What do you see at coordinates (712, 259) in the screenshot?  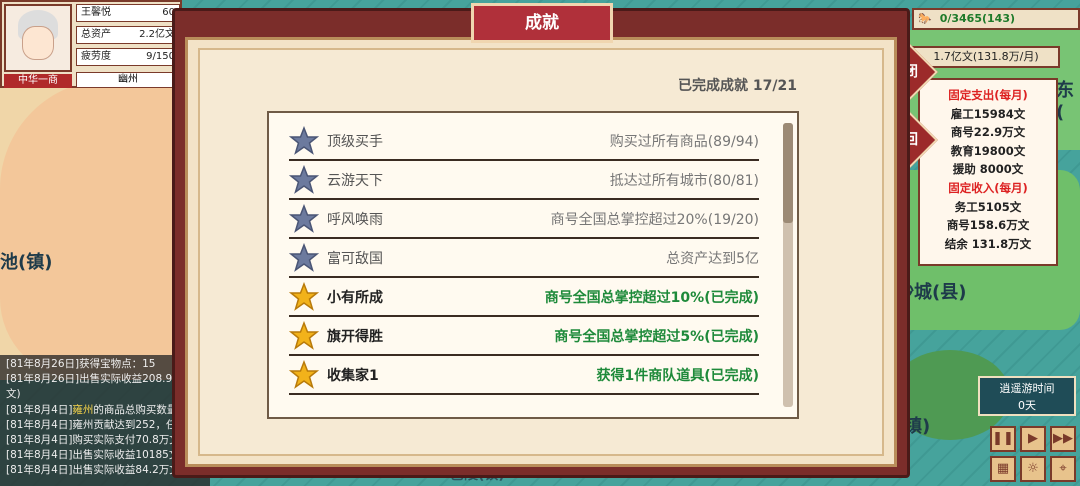 I see `achievement-desc: 总资产达到5亿` at bounding box center [712, 259].